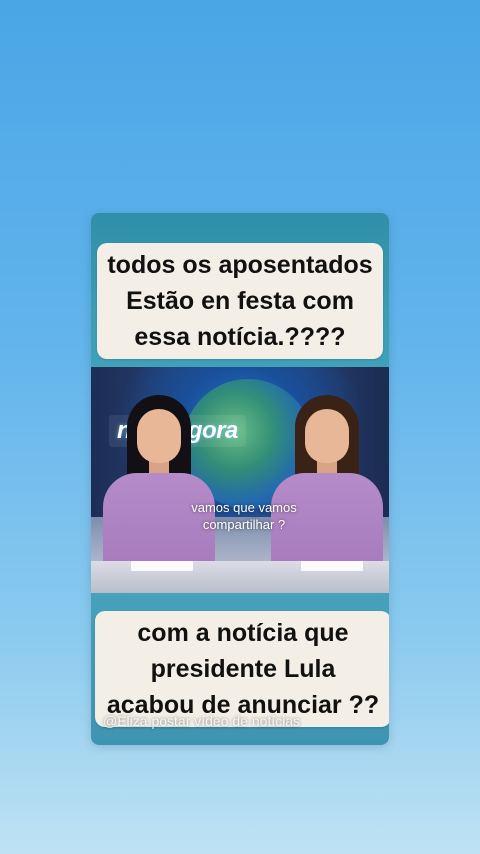 This screenshot has width=480, height=854. I want to click on news-anchor-left, so click(159, 490).